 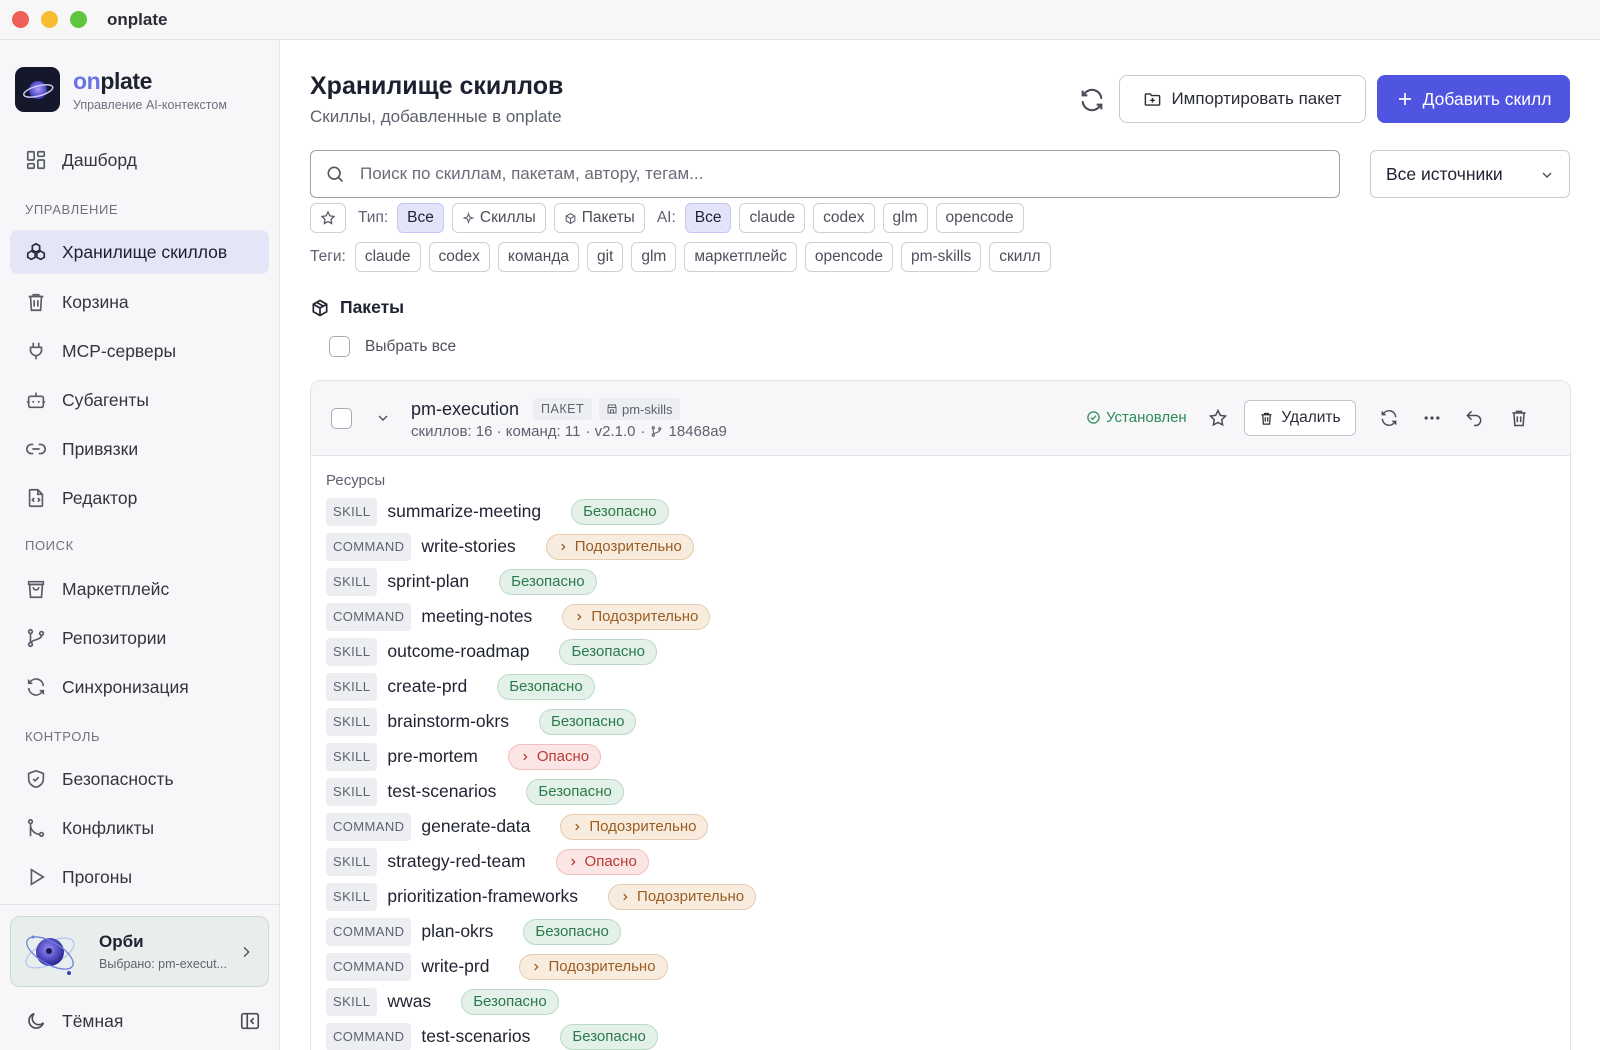 I want to click on ai-filter-codex: codex, so click(x=844, y=218).